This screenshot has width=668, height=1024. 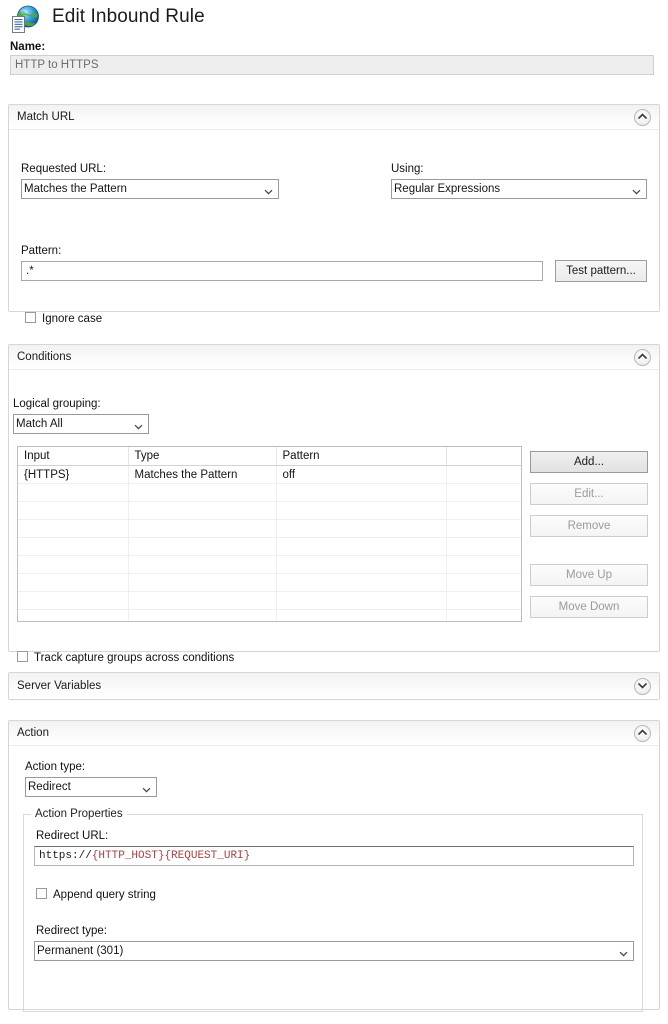 I want to click on track-capture-groups-checkbox: Track capture groups across conditions, so click(x=125, y=657).